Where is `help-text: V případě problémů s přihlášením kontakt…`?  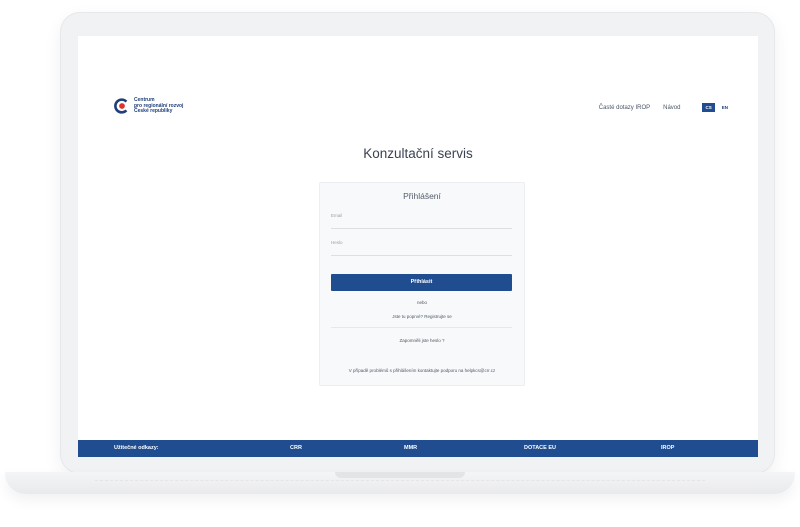
help-text: V případě problémů s přihlášením kontakt… is located at coordinates (422, 370).